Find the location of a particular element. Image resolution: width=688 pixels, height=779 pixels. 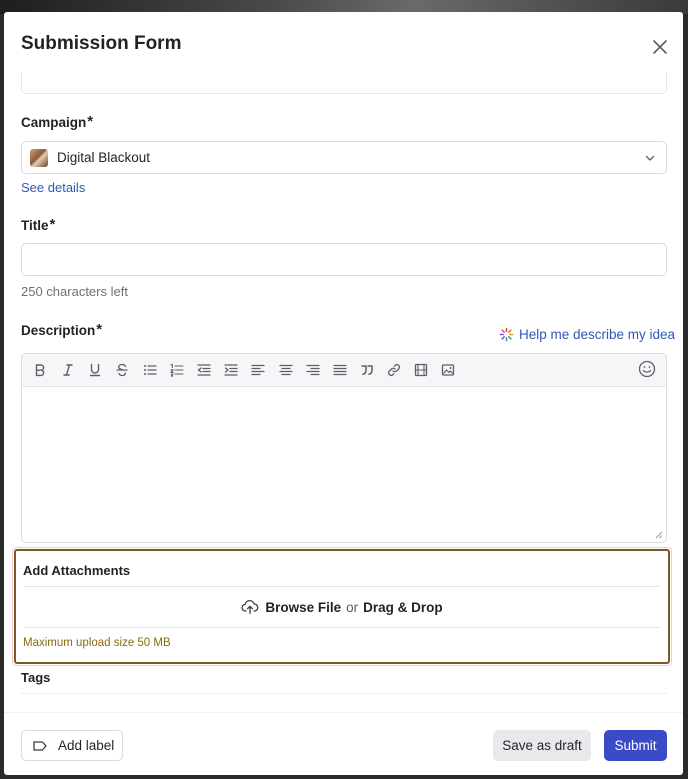

modal-title: Submission Form is located at coordinates (101, 43).